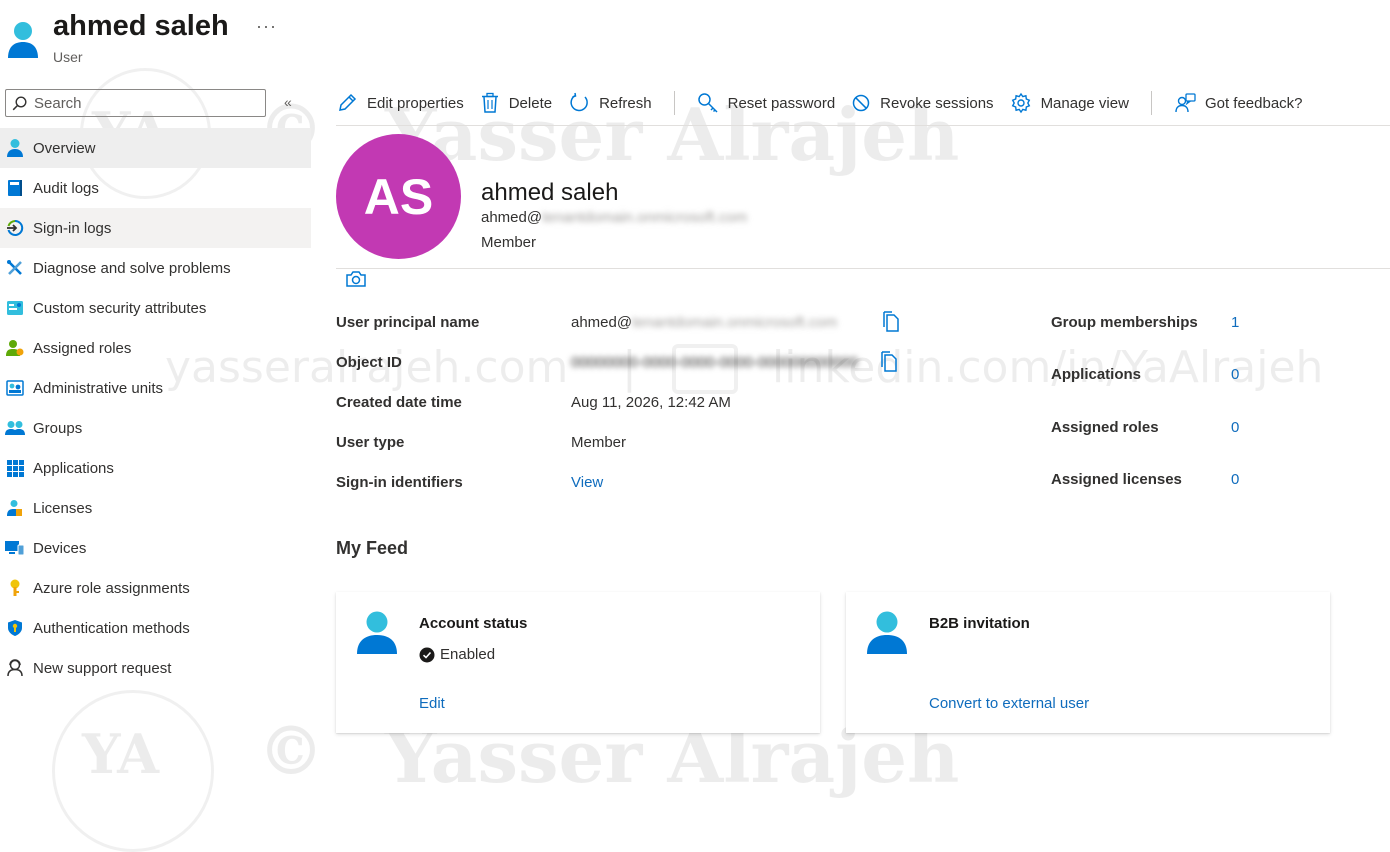 This screenshot has height=852, width=1390. I want to click on applications-count-link: 0, so click(1235, 374).